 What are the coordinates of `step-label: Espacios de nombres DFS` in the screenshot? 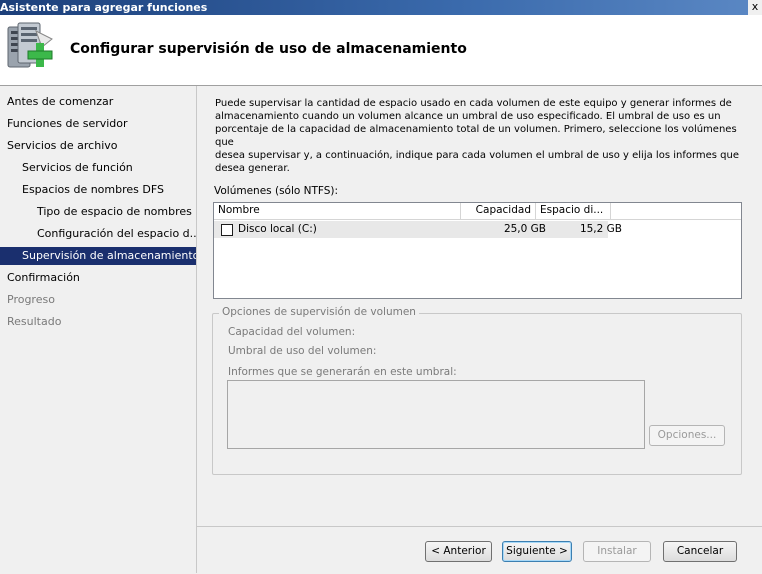 It's located at (93, 189).